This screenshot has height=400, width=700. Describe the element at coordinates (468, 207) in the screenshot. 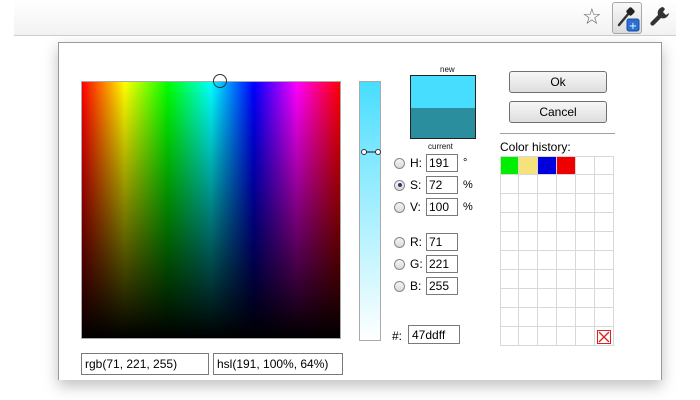

I see `value-unit: %` at that location.